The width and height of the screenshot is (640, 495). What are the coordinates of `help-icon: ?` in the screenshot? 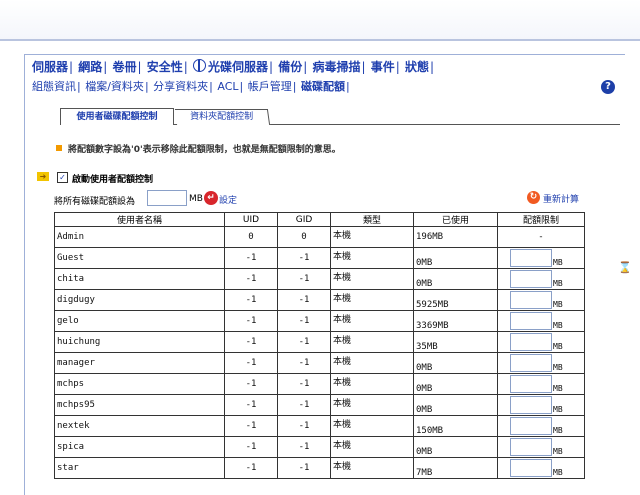 It's located at (608, 87).